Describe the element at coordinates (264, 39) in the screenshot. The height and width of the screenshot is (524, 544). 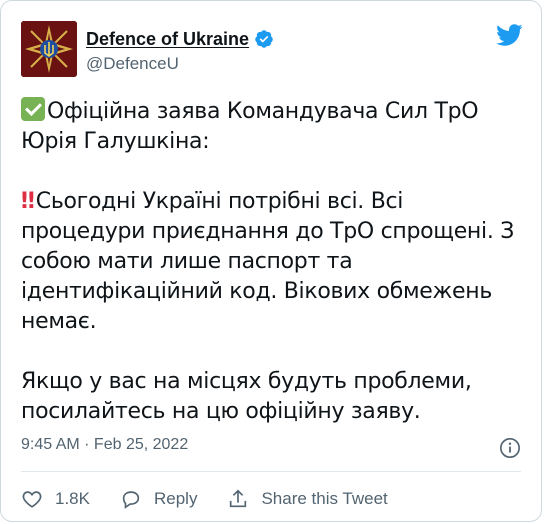
I see `verified-badge-icon` at that location.